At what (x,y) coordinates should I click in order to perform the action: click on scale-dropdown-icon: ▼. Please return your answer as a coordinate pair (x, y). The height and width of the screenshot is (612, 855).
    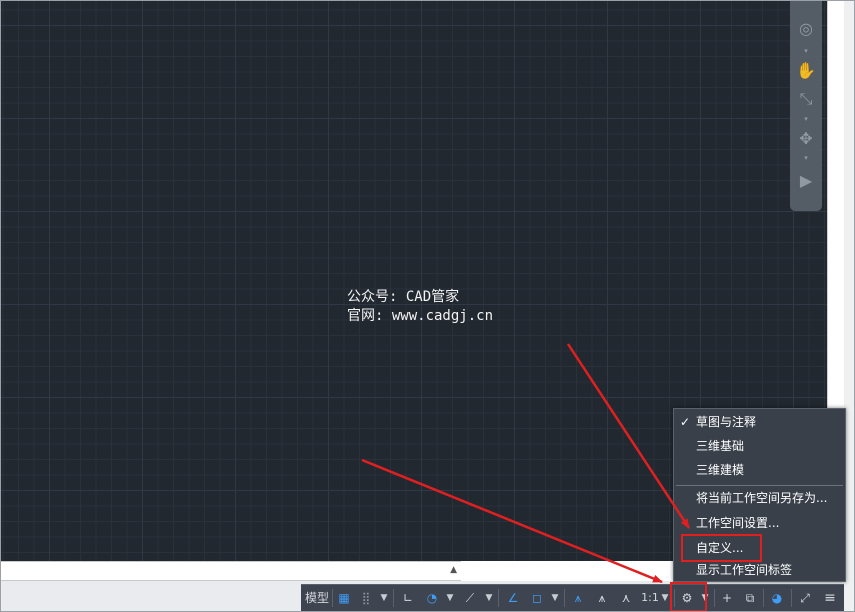
    Looking at the image, I should click on (665, 598).